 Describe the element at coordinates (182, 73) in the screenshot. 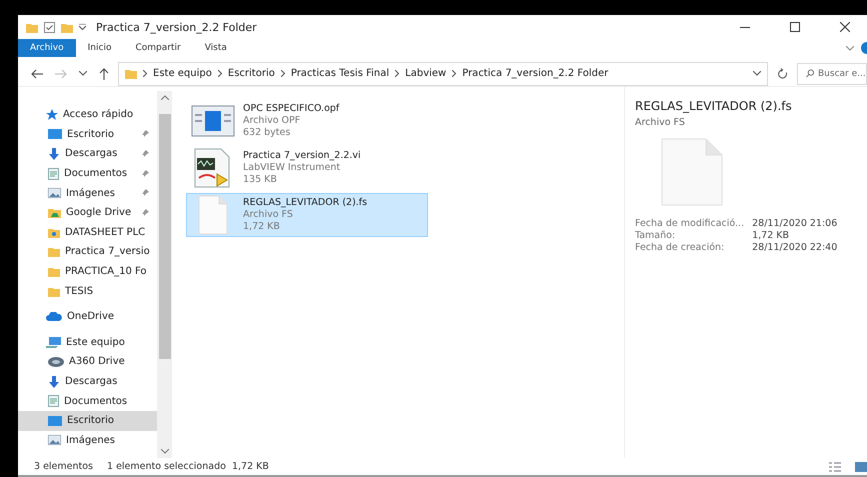

I see `breadcrumb: Este equipo` at that location.